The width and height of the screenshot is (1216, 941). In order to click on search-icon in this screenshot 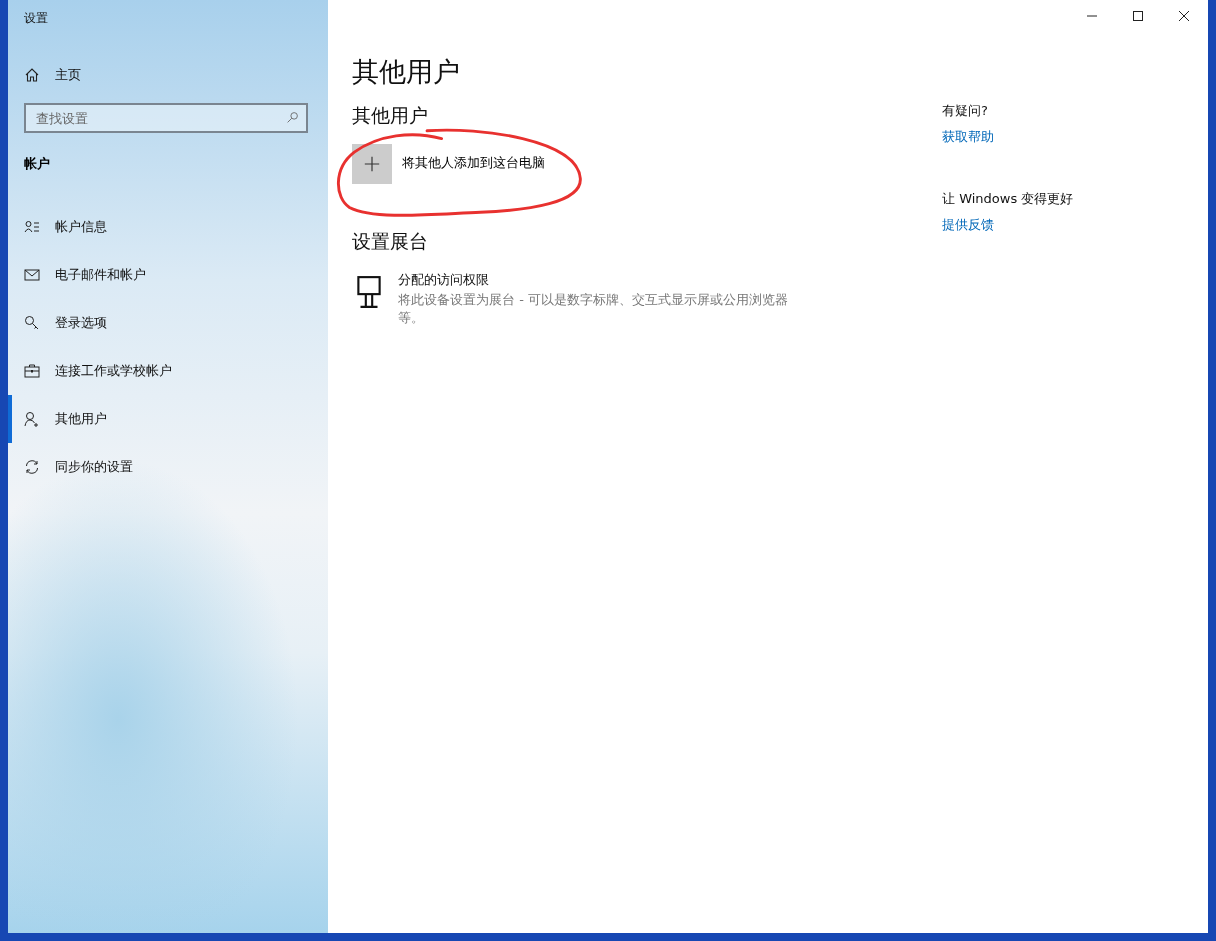, I will do `click(292, 117)`.